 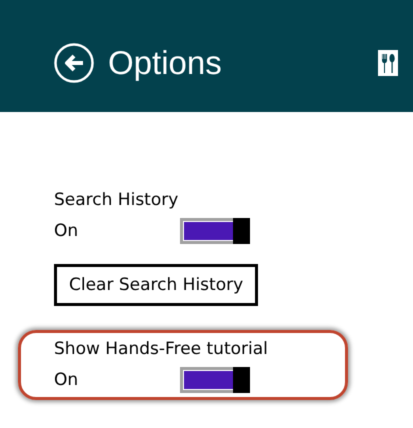 What do you see at coordinates (117, 200) in the screenshot?
I see `setting-label: Search History` at bounding box center [117, 200].